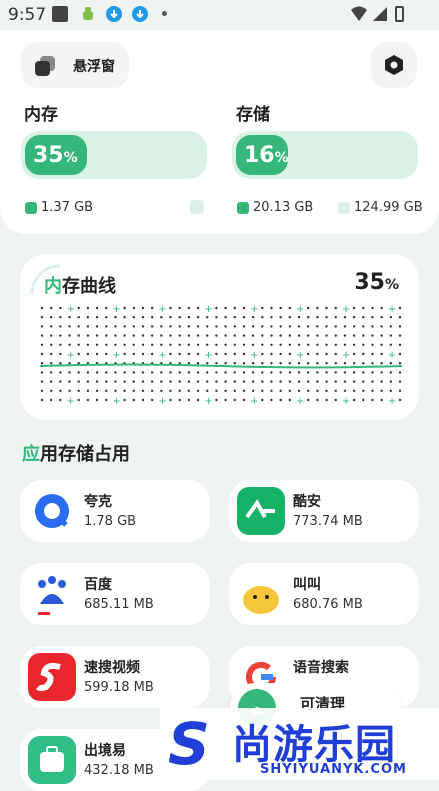 Image resolution: width=439 pixels, height=791 pixels. Describe the element at coordinates (333, 769) in the screenshot. I see `watermark-url: SHYIYUANYK.COM` at that location.